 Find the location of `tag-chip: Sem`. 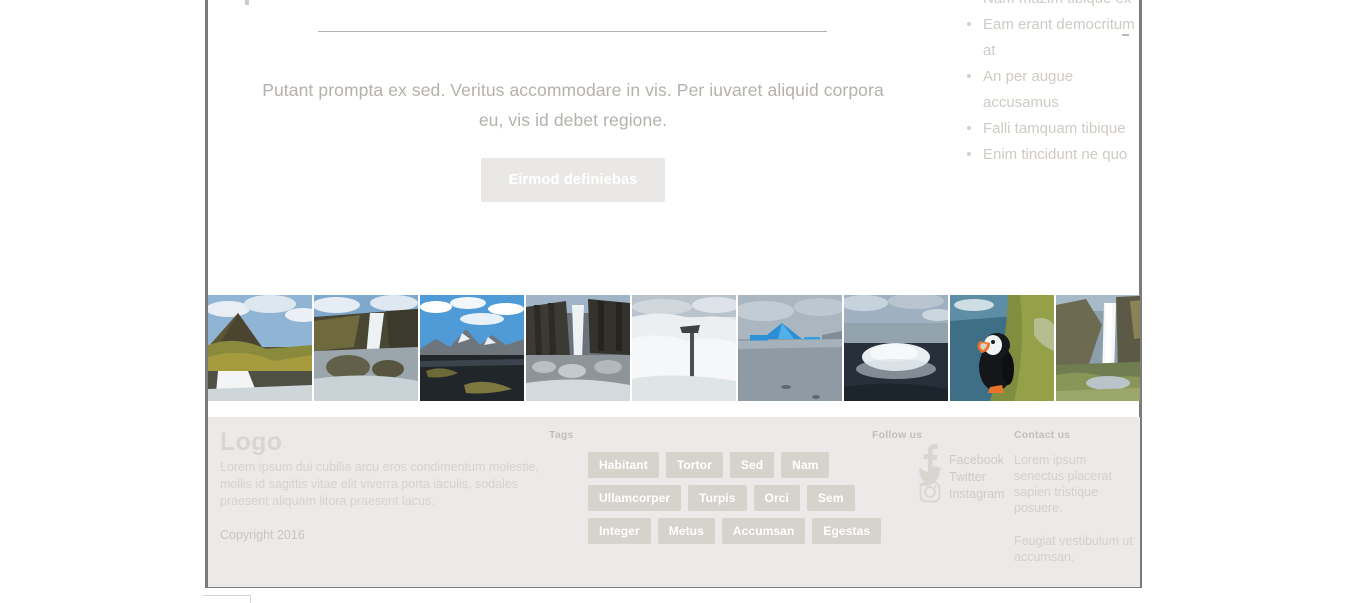

tag-chip: Sem is located at coordinates (830, 498).